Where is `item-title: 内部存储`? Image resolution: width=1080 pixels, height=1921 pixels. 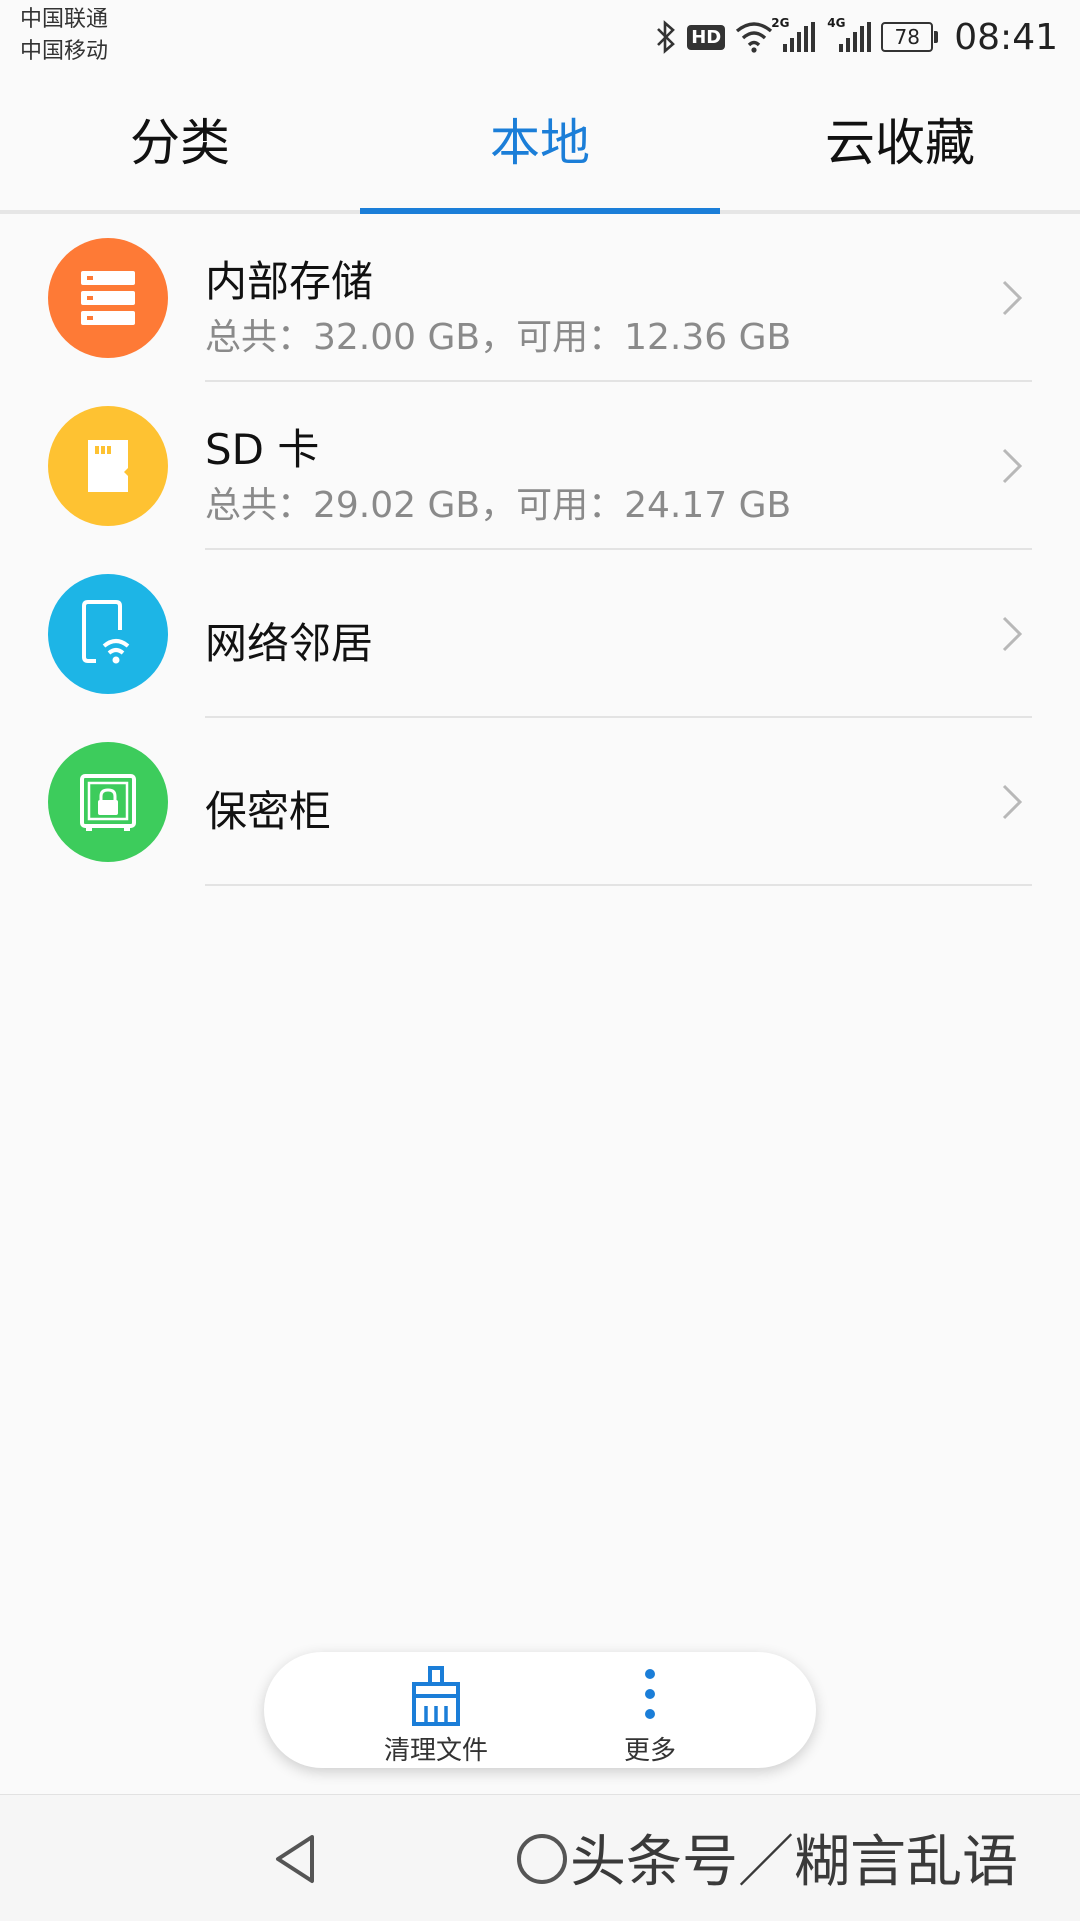 item-title: 内部存储 is located at coordinates (289, 281).